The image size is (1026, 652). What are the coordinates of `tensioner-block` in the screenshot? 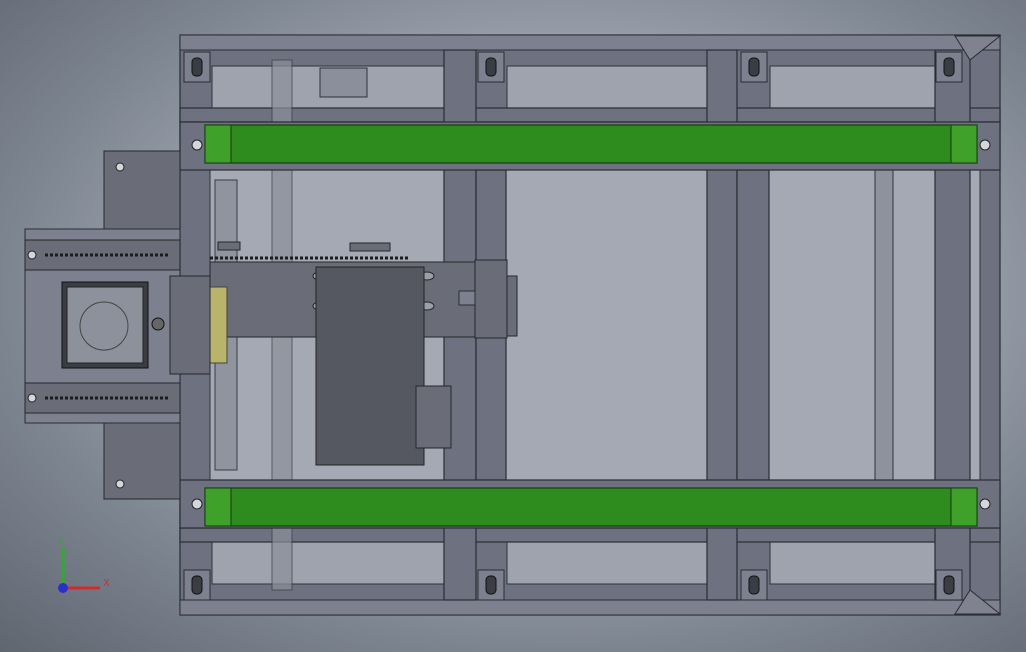 It's located at (218, 325).